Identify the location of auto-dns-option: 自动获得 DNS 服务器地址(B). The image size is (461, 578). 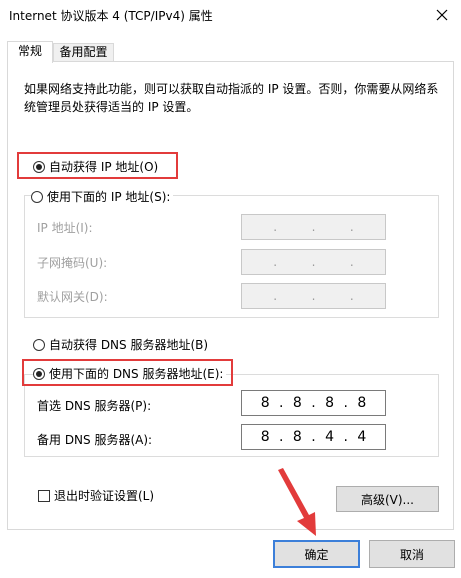
(120, 344).